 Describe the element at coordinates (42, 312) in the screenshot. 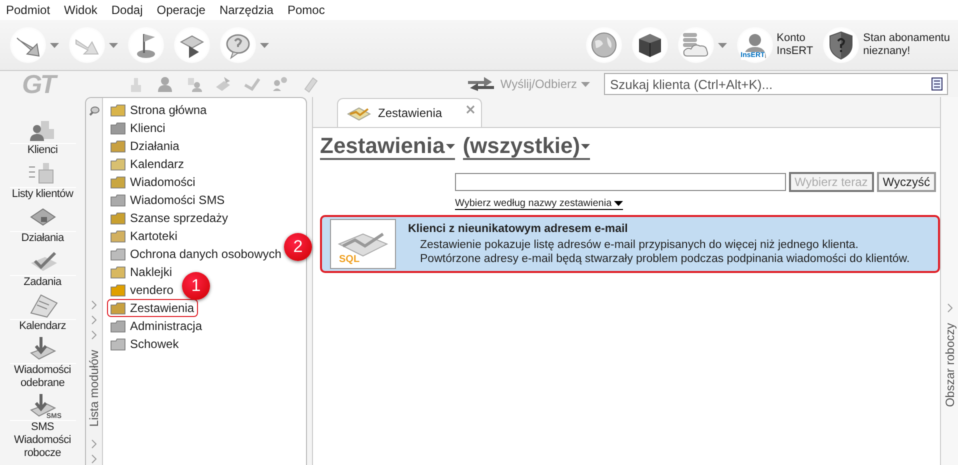

I see `nav-button: Kalendarz` at that location.